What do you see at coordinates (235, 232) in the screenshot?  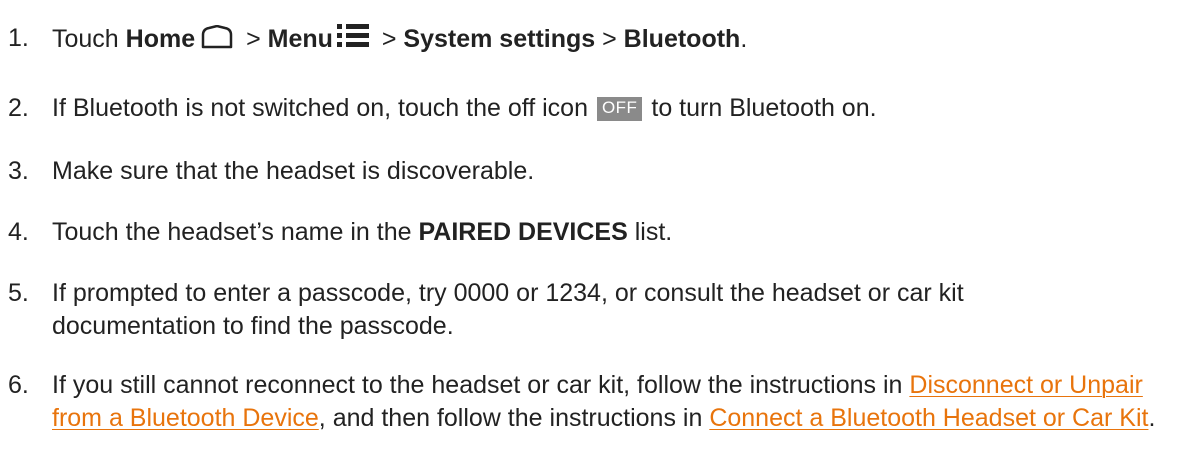 I see `step-text-segment: Touch the headset’s name in the` at bounding box center [235, 232].